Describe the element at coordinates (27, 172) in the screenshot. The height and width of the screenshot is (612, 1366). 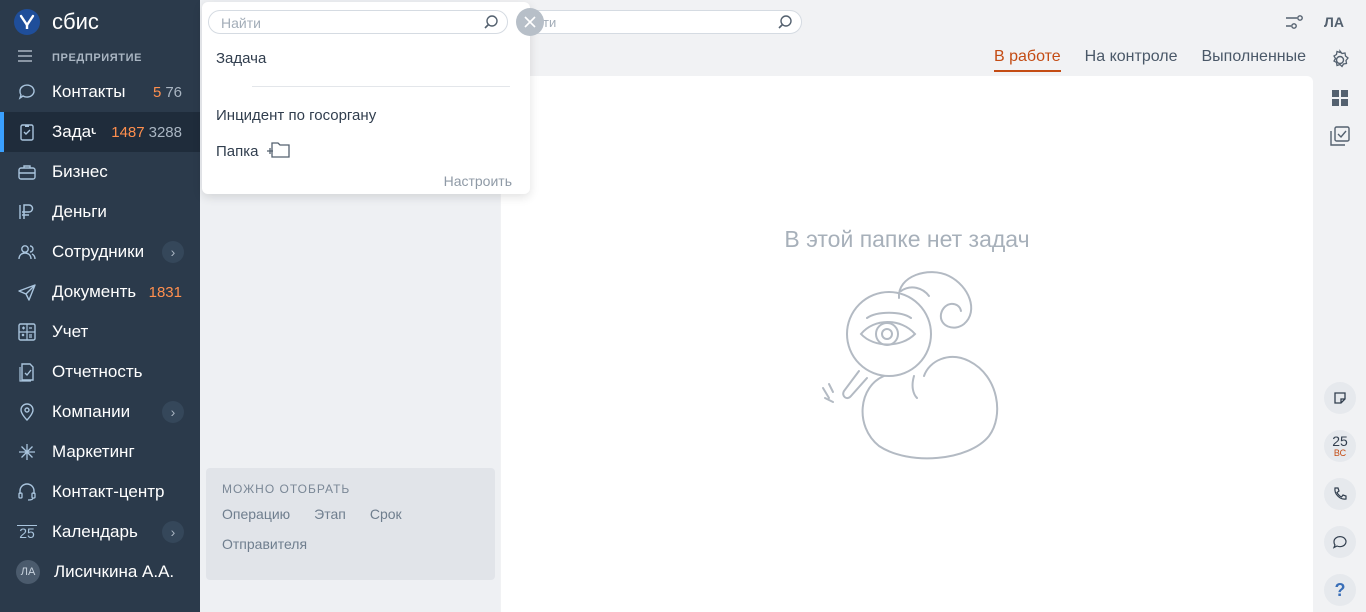
I see `briefcase-icon` at that location.